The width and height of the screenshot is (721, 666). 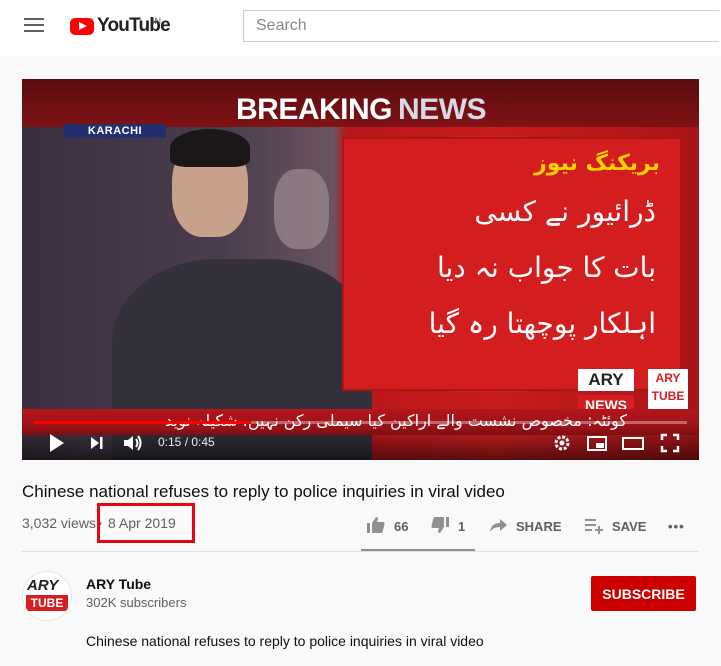 What do you see at coordinates (376, 526) in the screenshot?
I see `thumbs-up-icon` at bounding box center [376, 526].